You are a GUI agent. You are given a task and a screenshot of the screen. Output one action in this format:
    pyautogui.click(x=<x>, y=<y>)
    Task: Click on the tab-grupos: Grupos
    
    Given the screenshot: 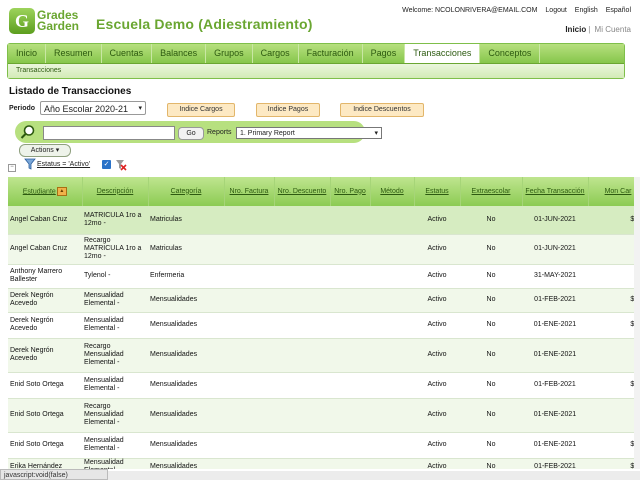 What is the action you would take?
    pyautogui.click(x=229, y=53)
    